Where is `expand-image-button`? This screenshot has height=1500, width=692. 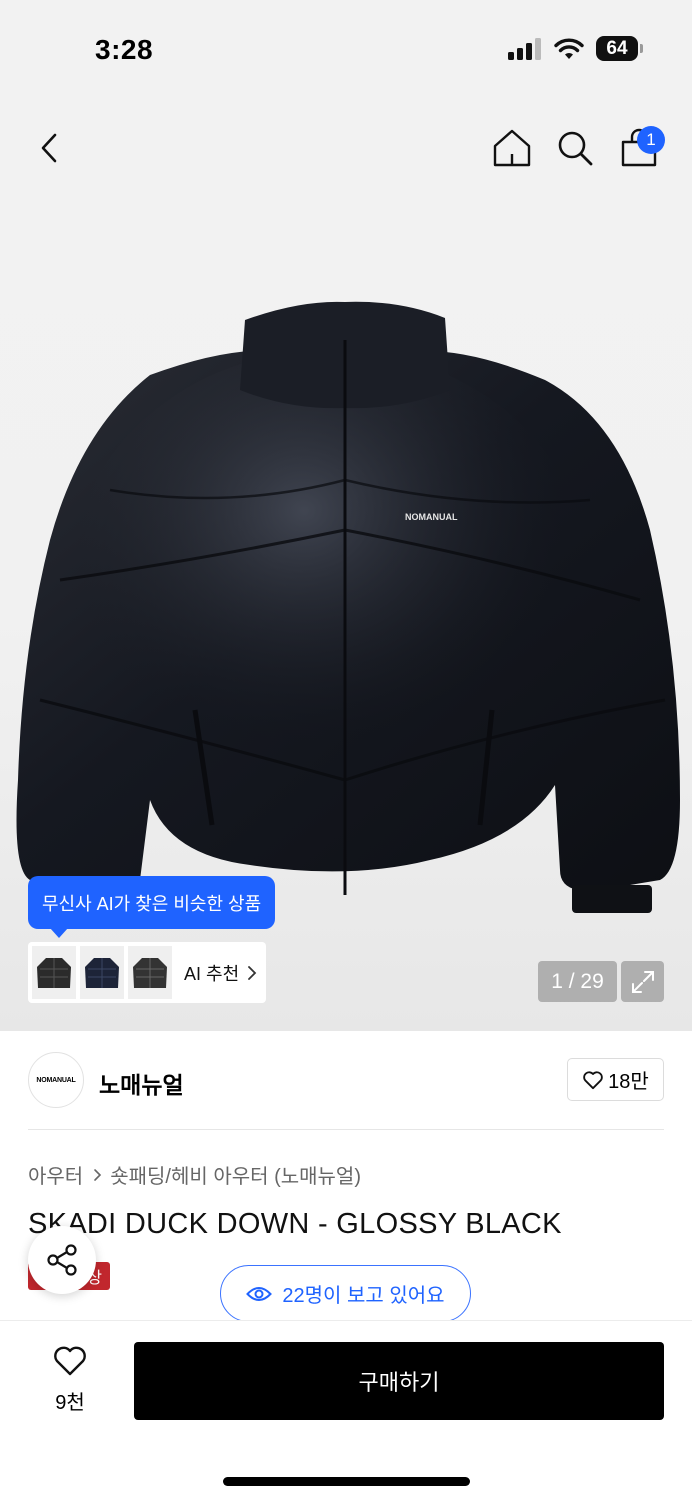 expand-image-button is located at coordinates (642, 981).